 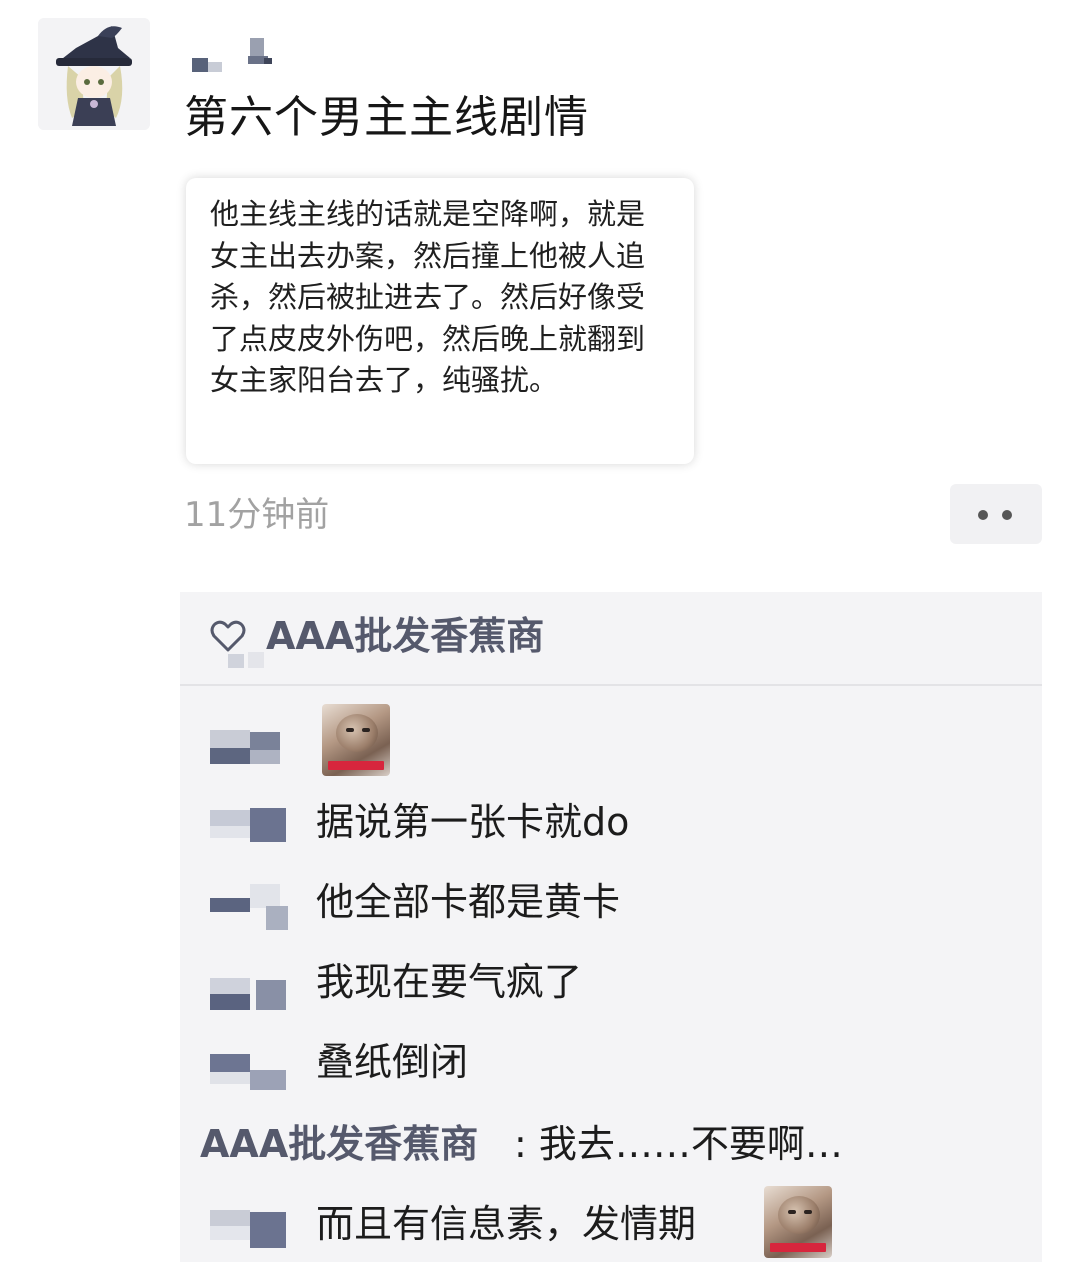 What do you see at coordinates (392, 1062) in the screenshot?
I see `comment-text: 叠纸倒闭` at bounding box center [392, 1062].